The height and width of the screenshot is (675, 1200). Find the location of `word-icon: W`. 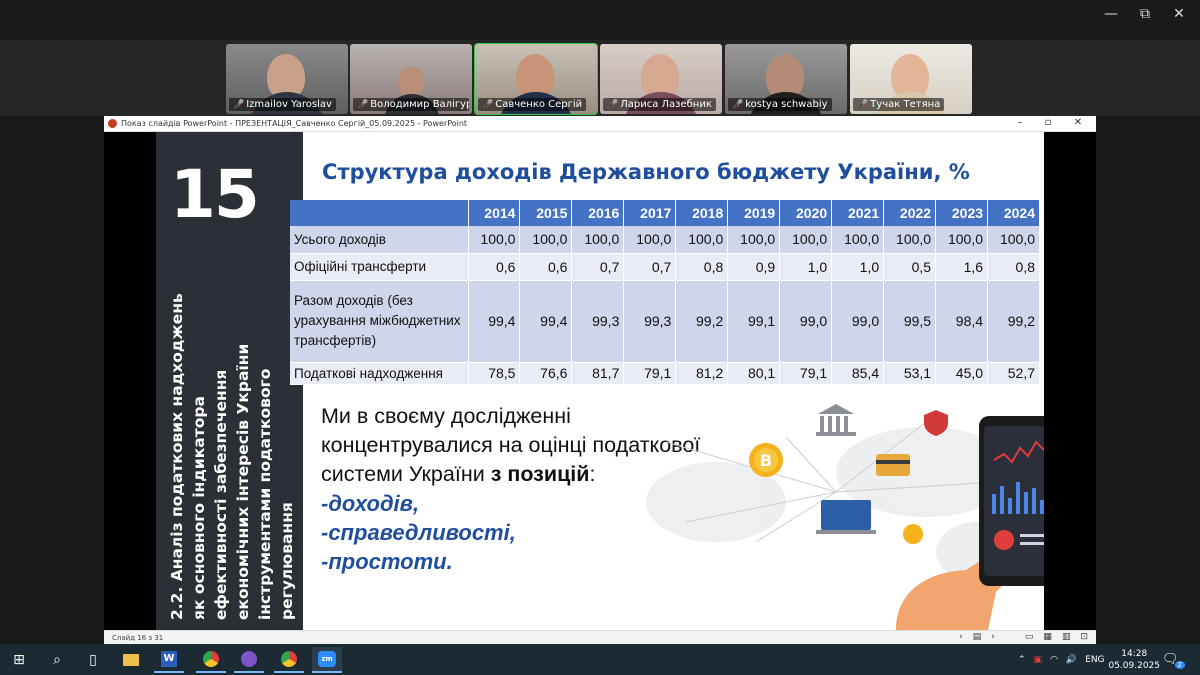

word-icon: W is located at coordinates (169, 660).